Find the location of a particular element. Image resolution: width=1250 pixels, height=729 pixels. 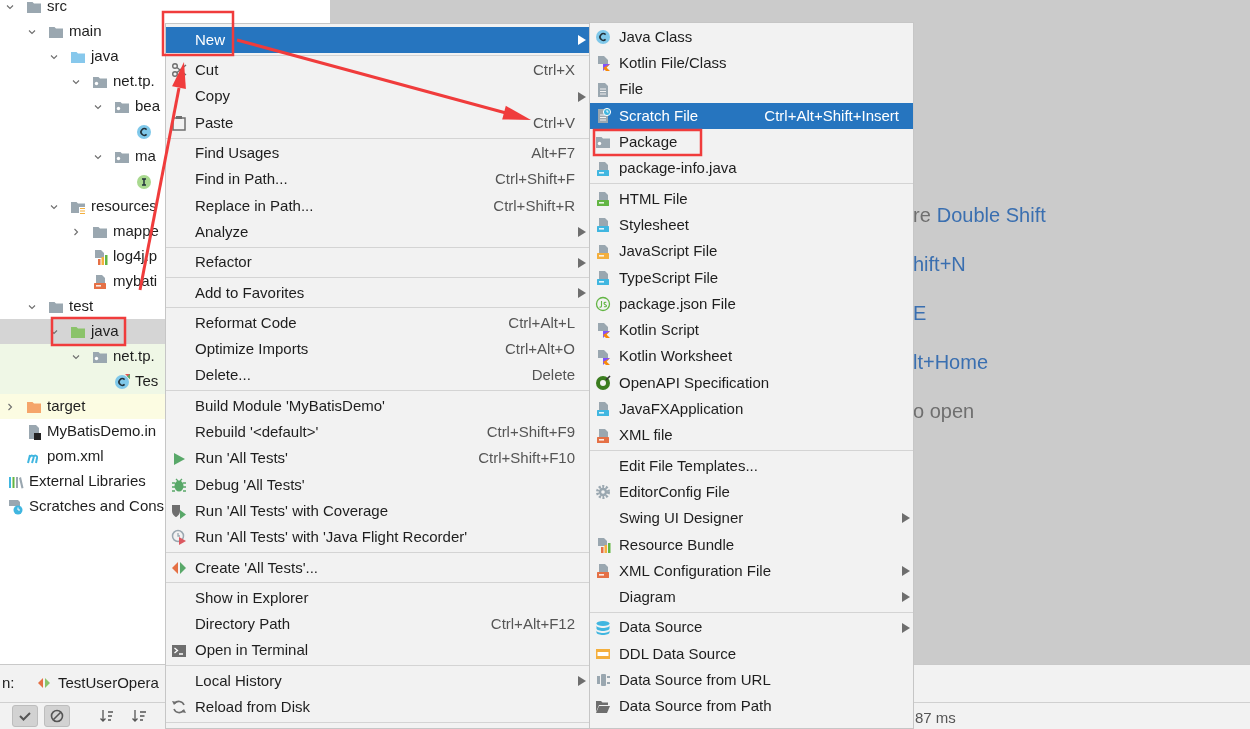

shortcut-hint: lt+Home is located at coordinates (951, 362).